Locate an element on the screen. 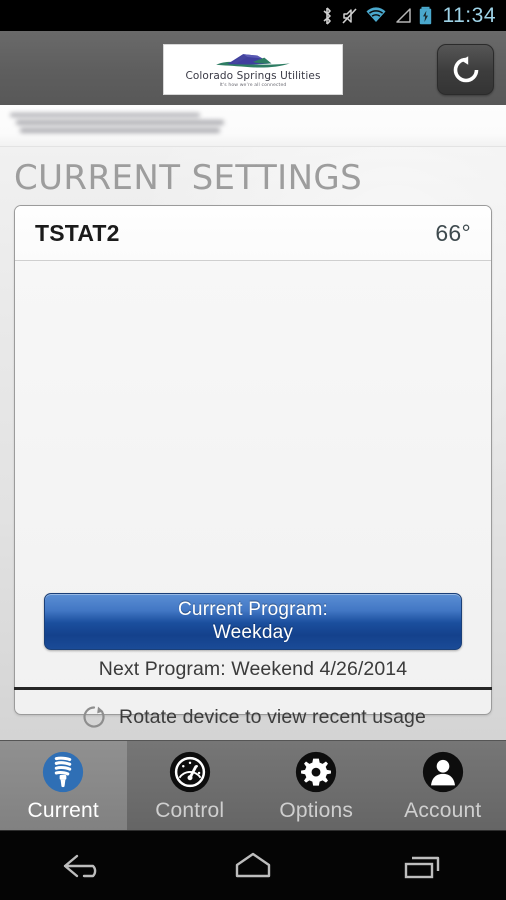 Image resolution: width=506 pixels, height=900 pixels. person-icon is located at coordinates (442, 771).